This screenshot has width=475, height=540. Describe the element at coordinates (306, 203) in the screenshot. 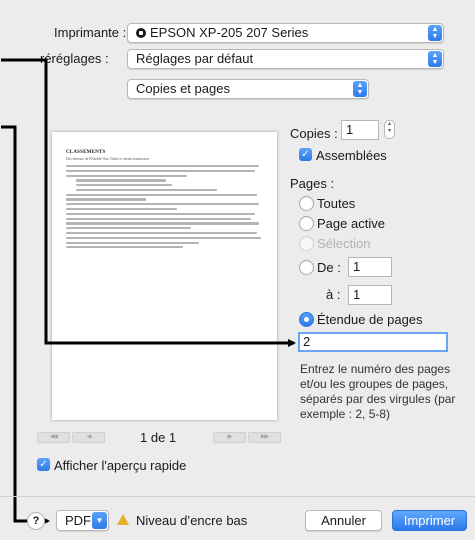

I see `radio-all-pages` at that location.